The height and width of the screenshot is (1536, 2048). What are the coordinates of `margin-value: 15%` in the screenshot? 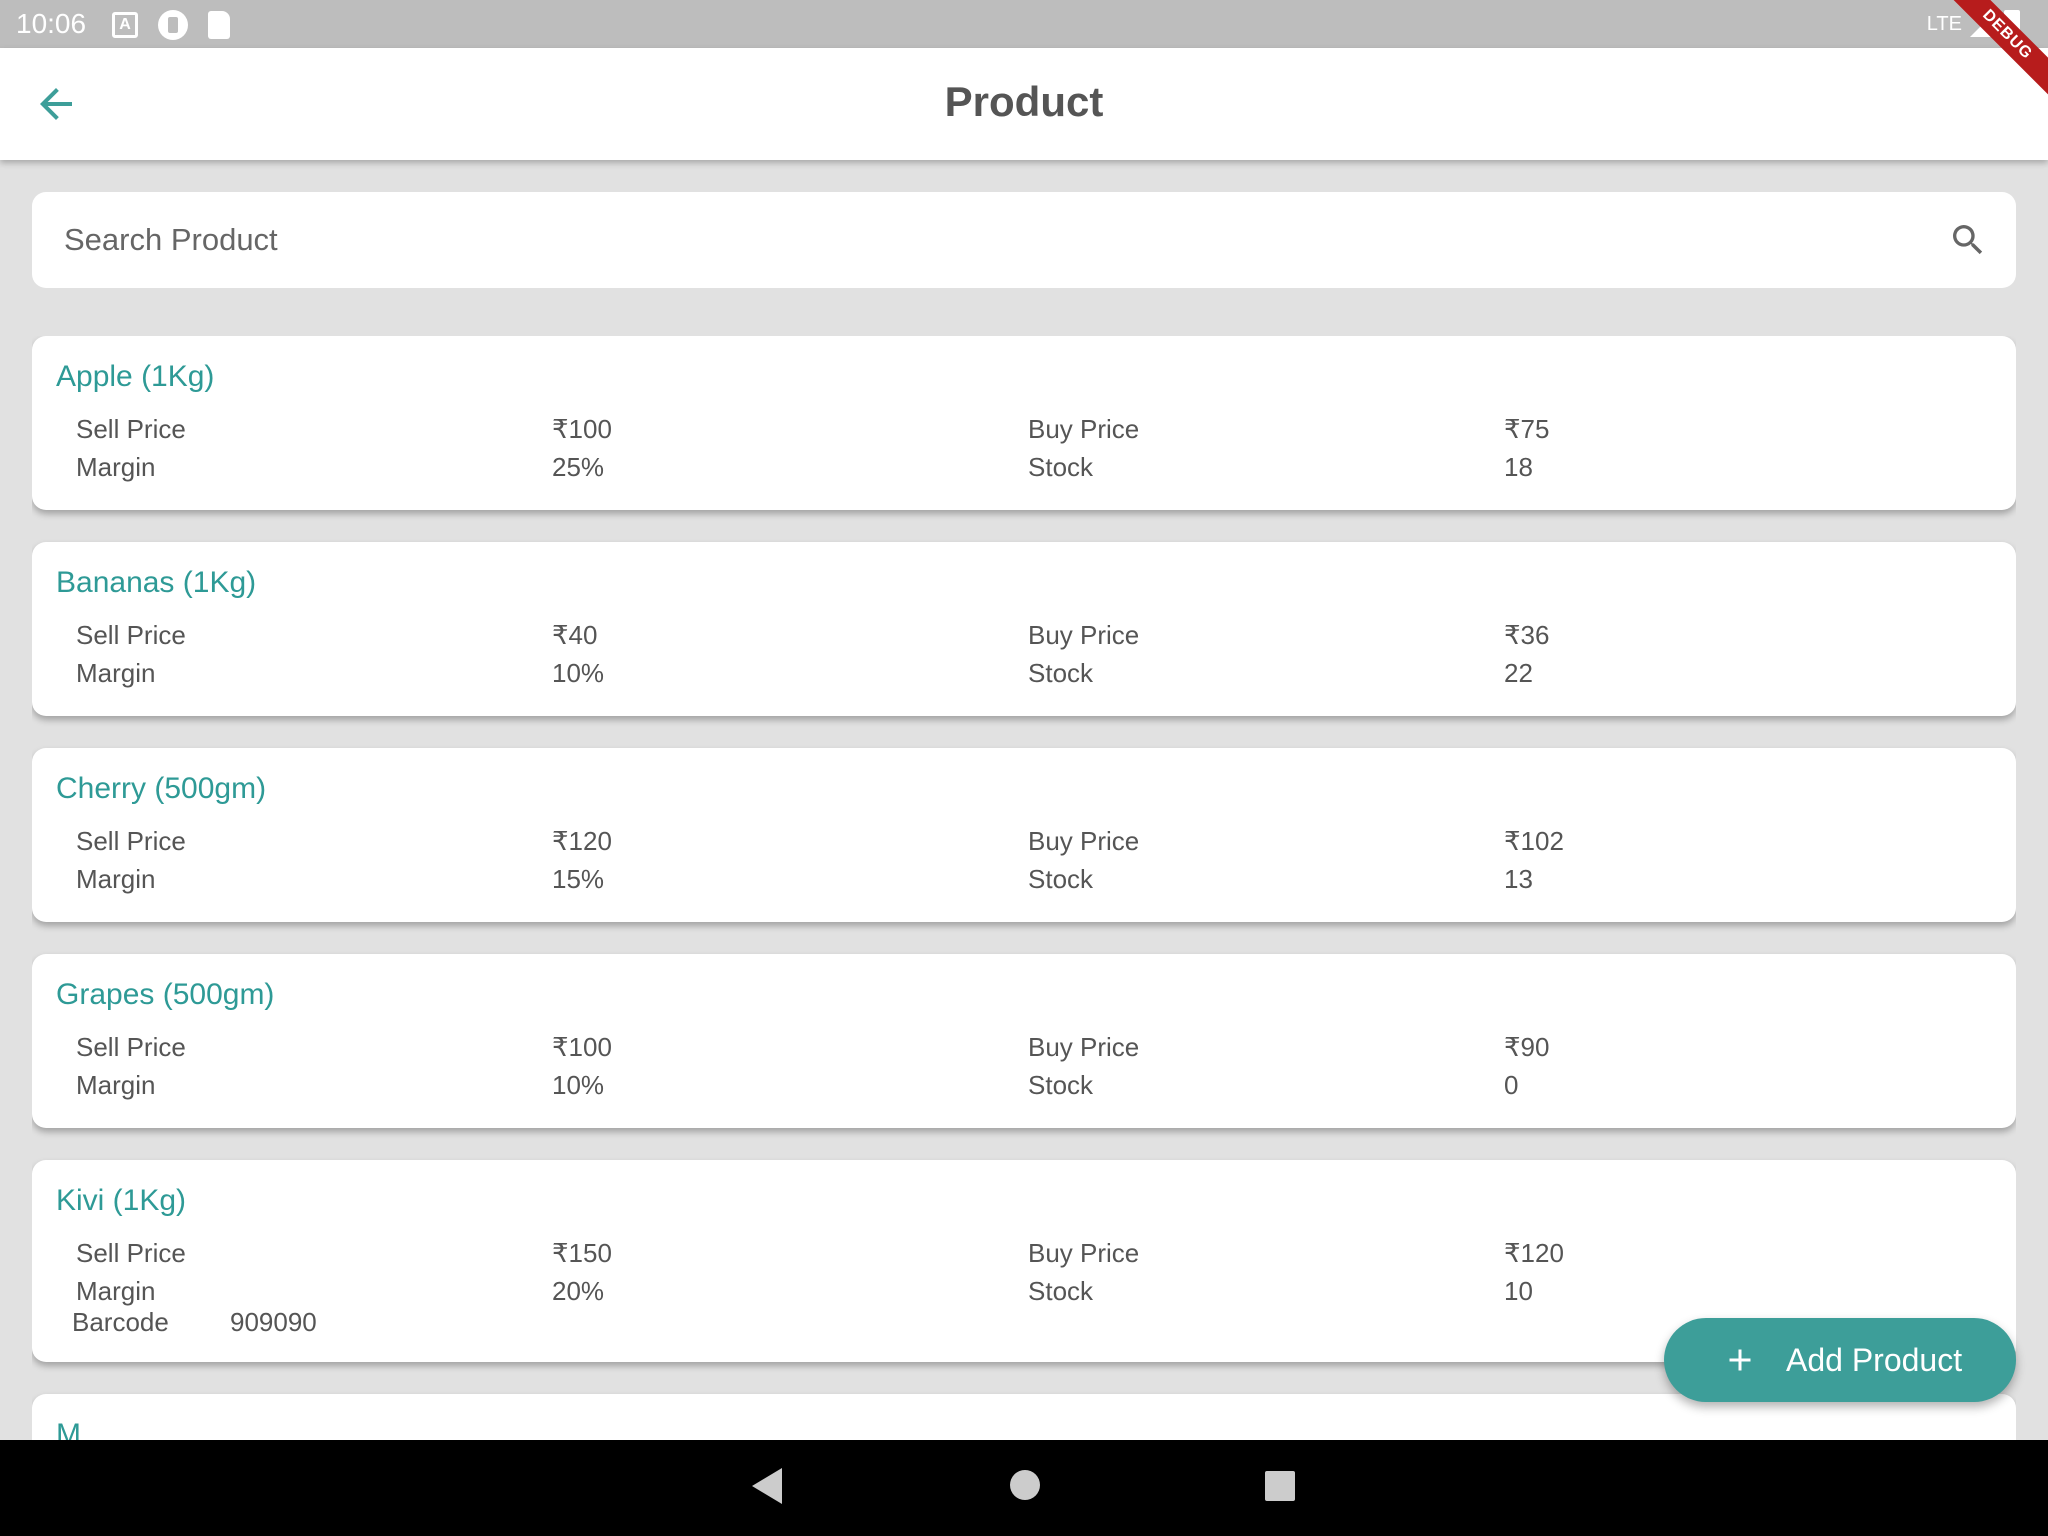 It's located at (578, 879).